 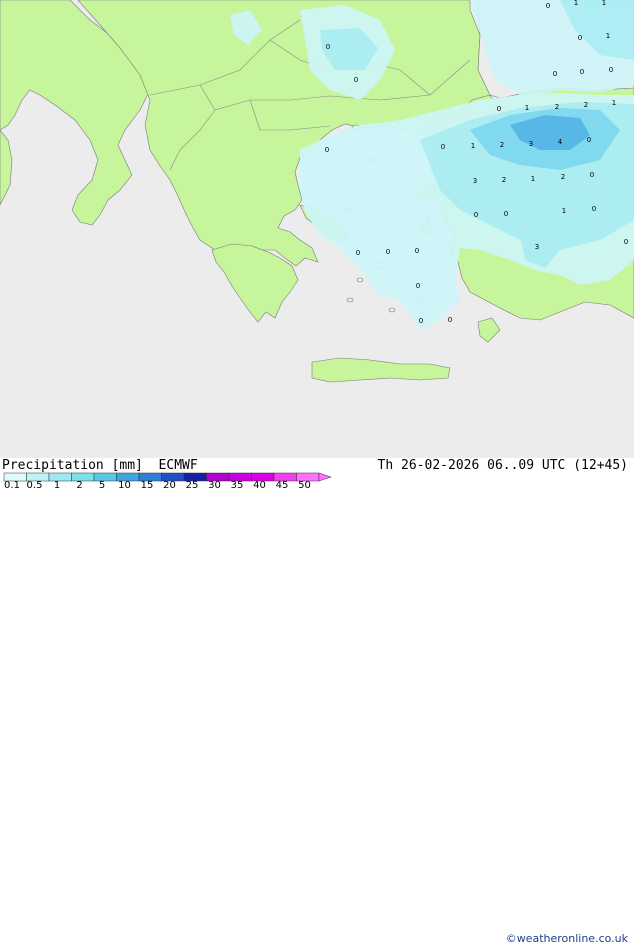 What do you see at coordinates (282, 485) in the screenshot?
I see `legend-tick-label: 45` at bounding box center [282, 485].